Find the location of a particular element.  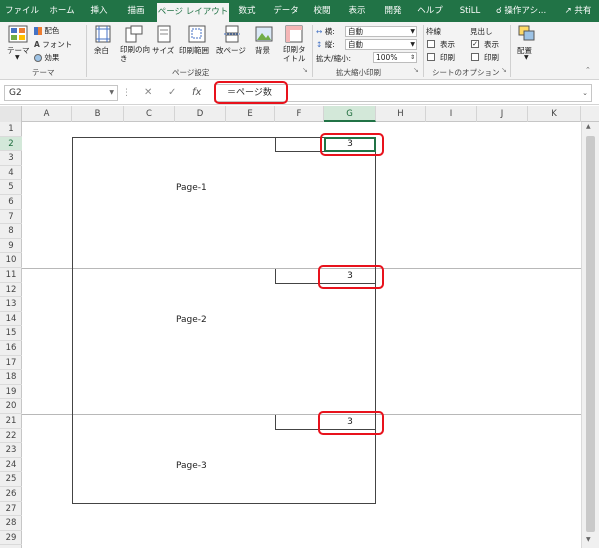

scroll-up-icon: ▲ is located at coordinates (588, 126).